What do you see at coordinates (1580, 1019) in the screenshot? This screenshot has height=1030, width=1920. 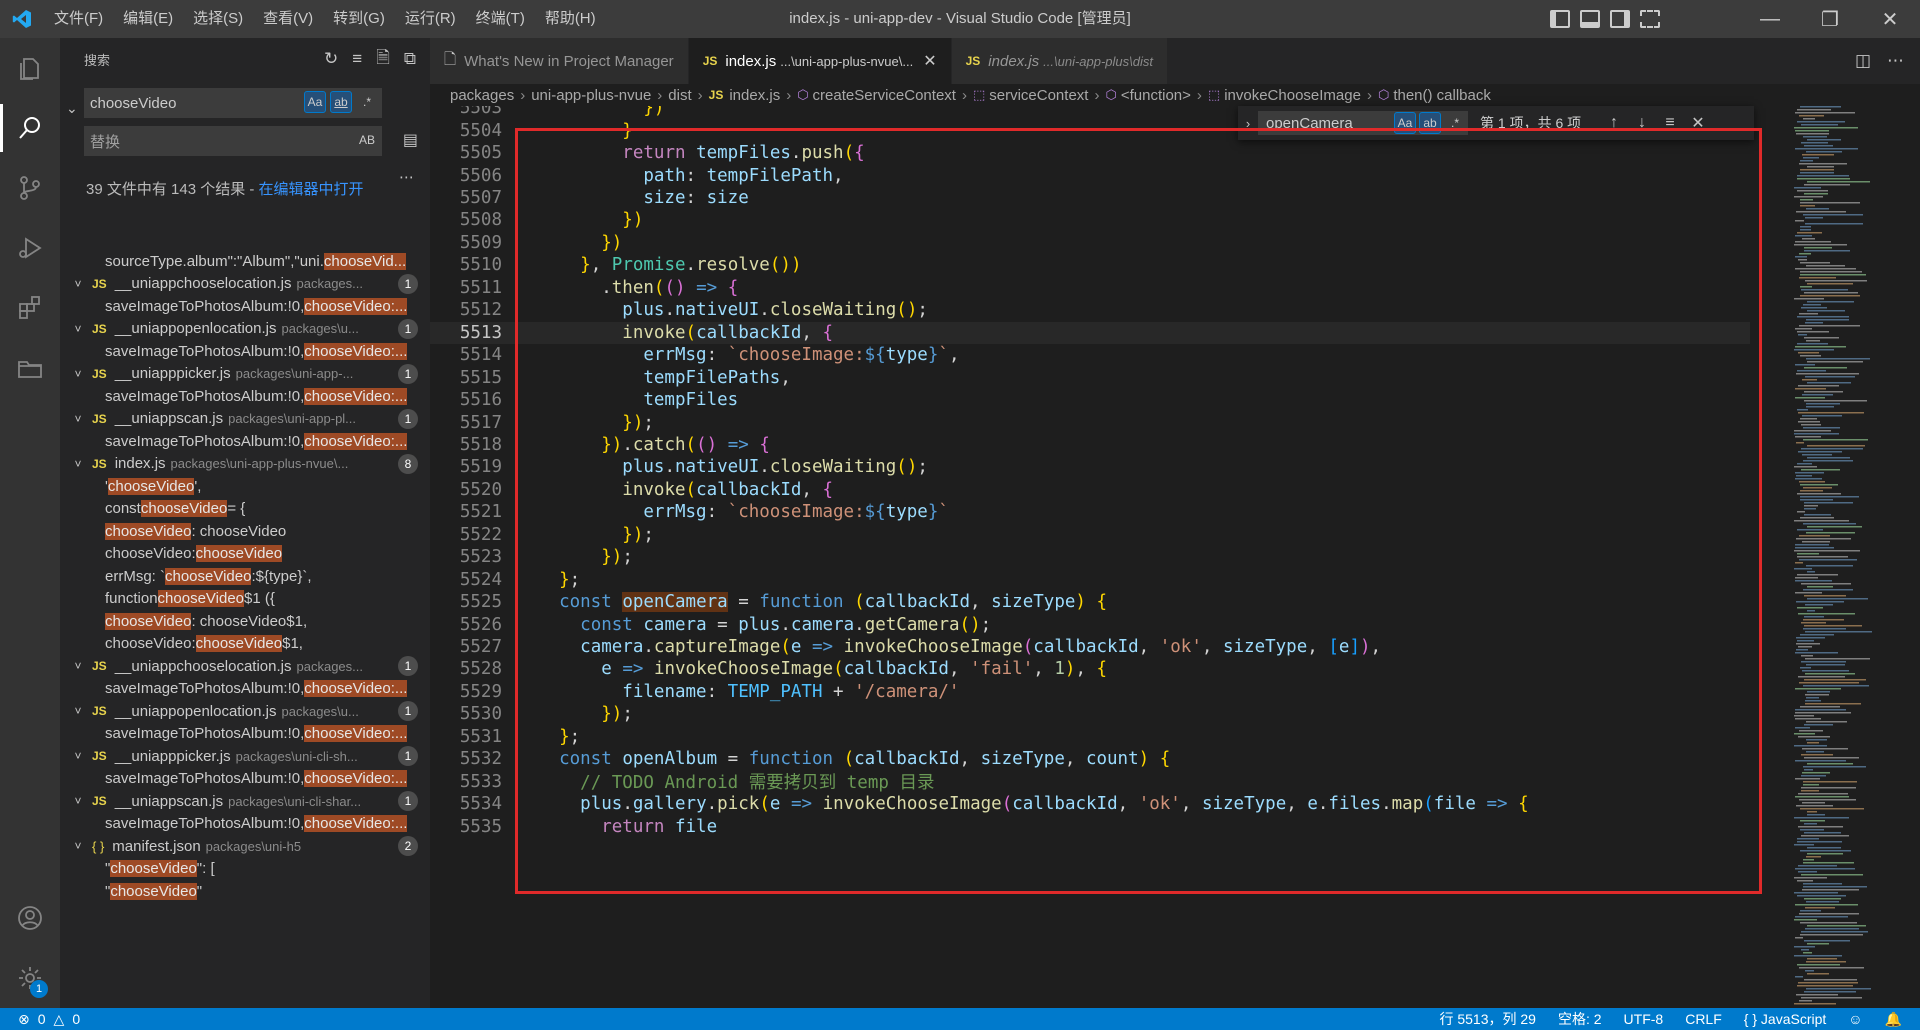 I see `indentation: 空格: 2` at bounding box center [1580, 1019].